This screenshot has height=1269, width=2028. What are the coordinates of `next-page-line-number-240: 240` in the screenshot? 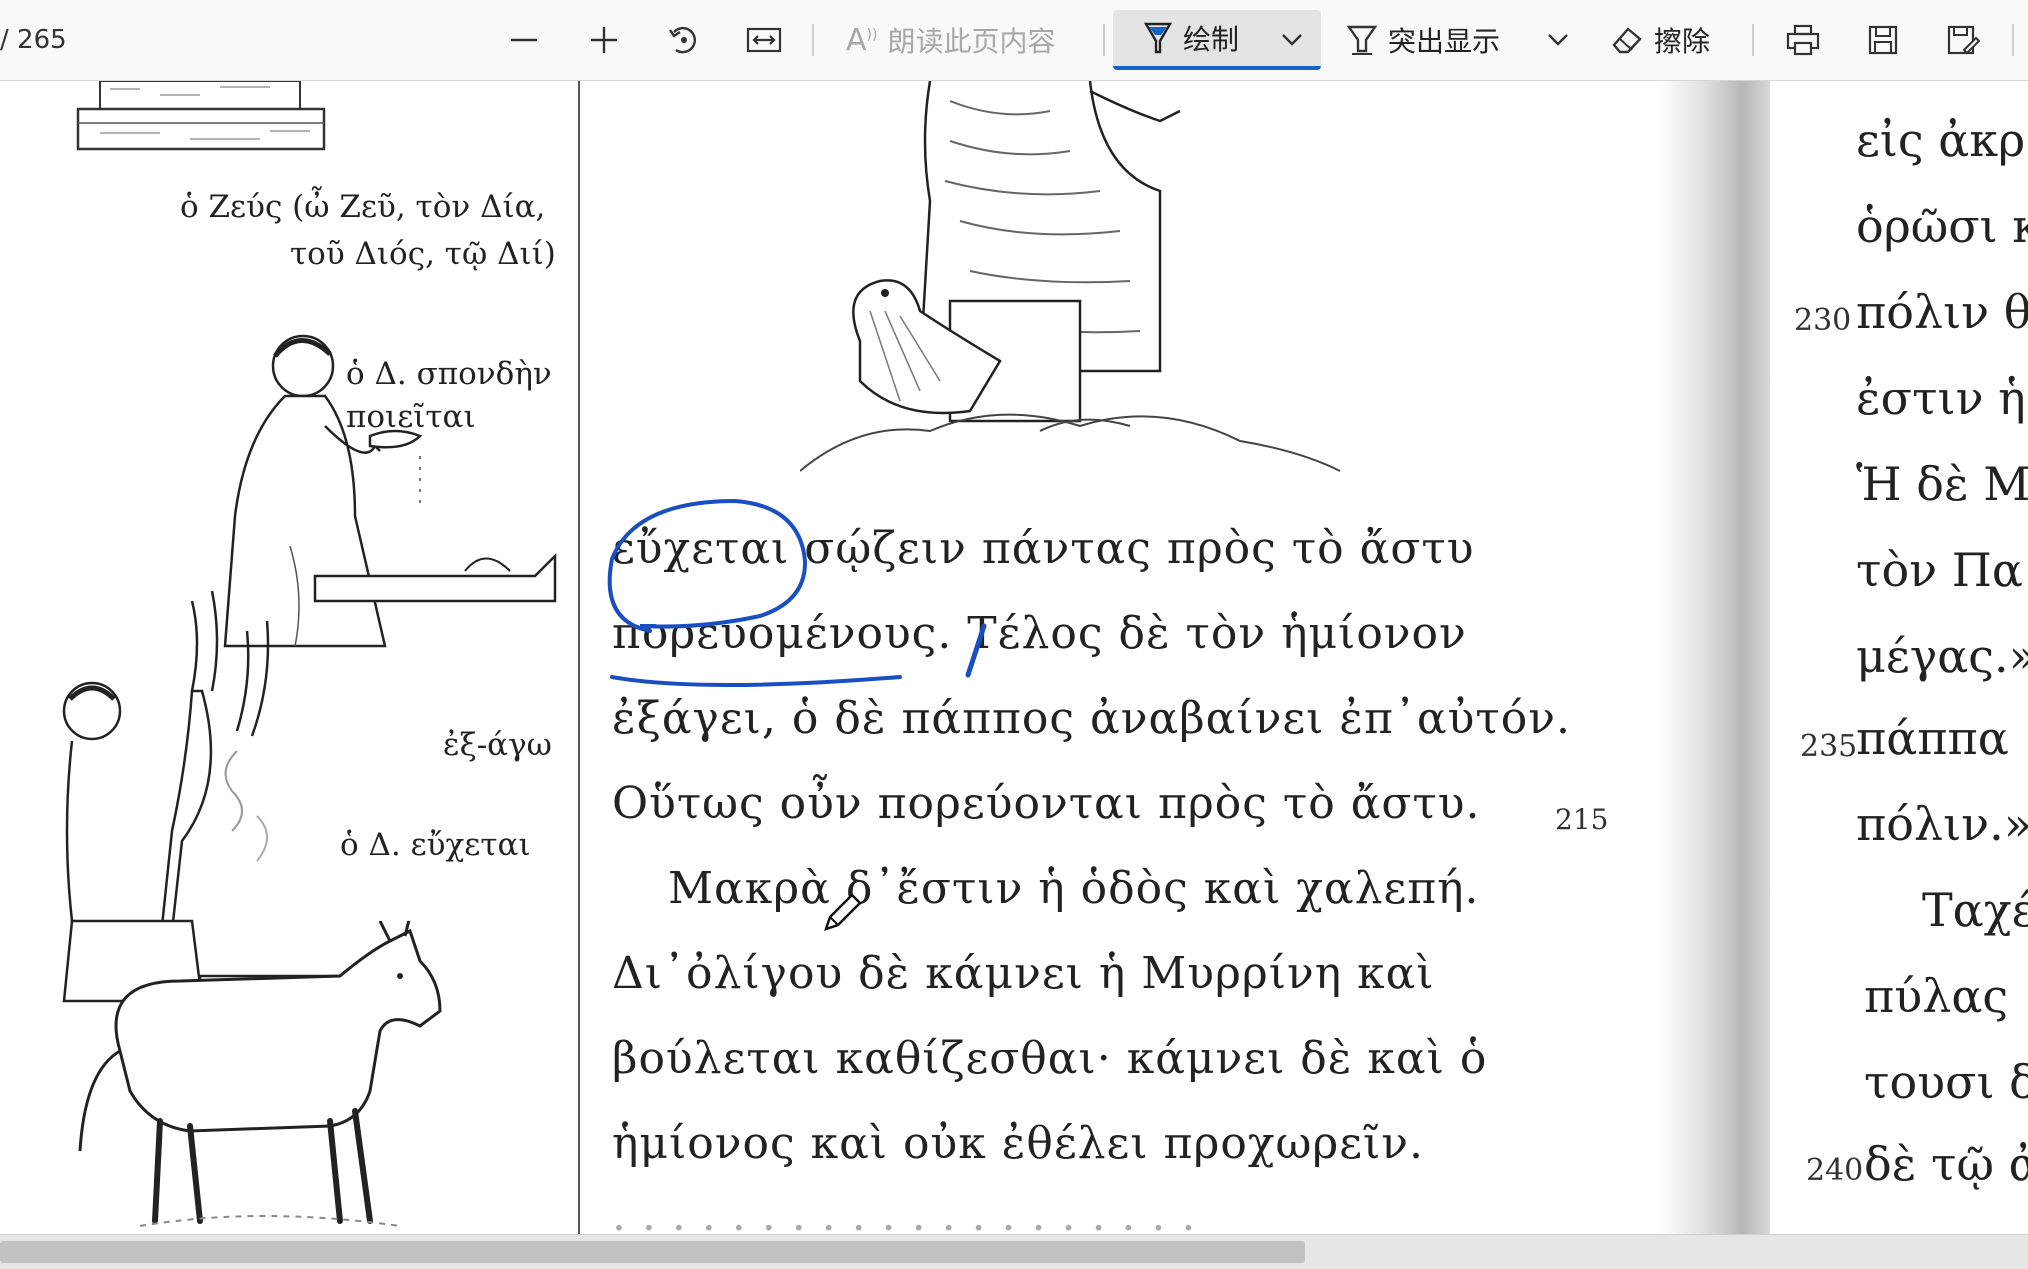 It's located at (1835, 1170).